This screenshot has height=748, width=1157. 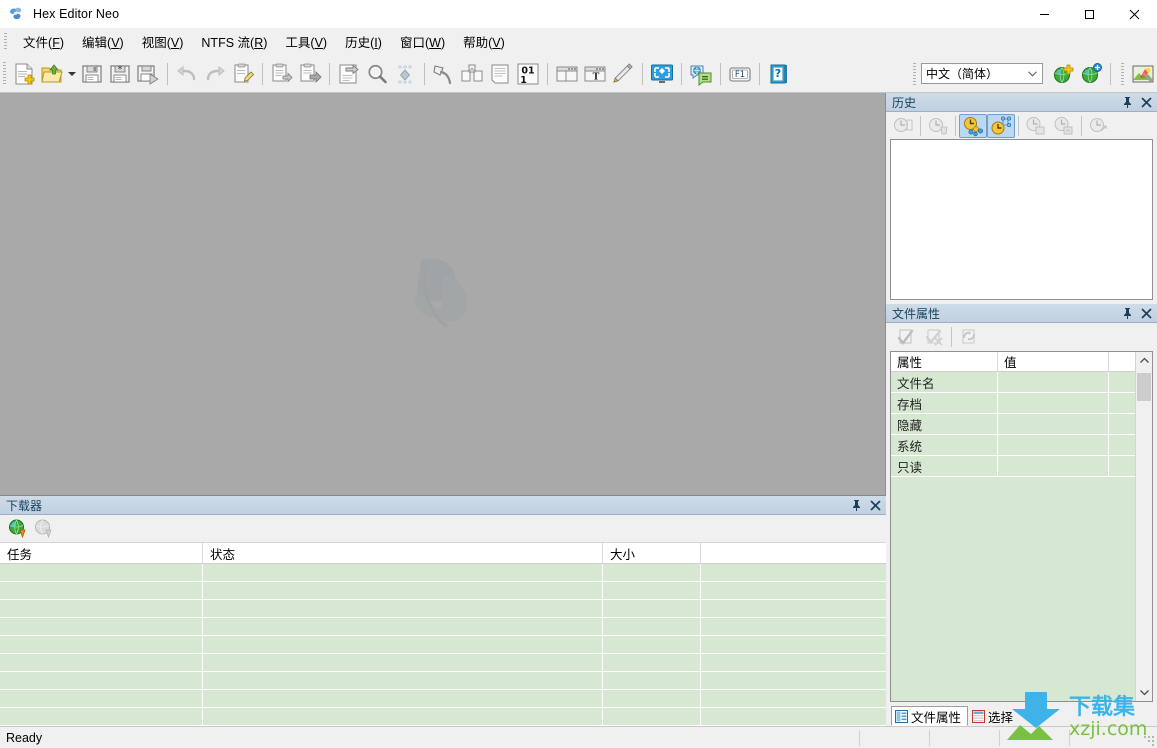 I want to click on save-as-button: *, so click(x=120, y=74).